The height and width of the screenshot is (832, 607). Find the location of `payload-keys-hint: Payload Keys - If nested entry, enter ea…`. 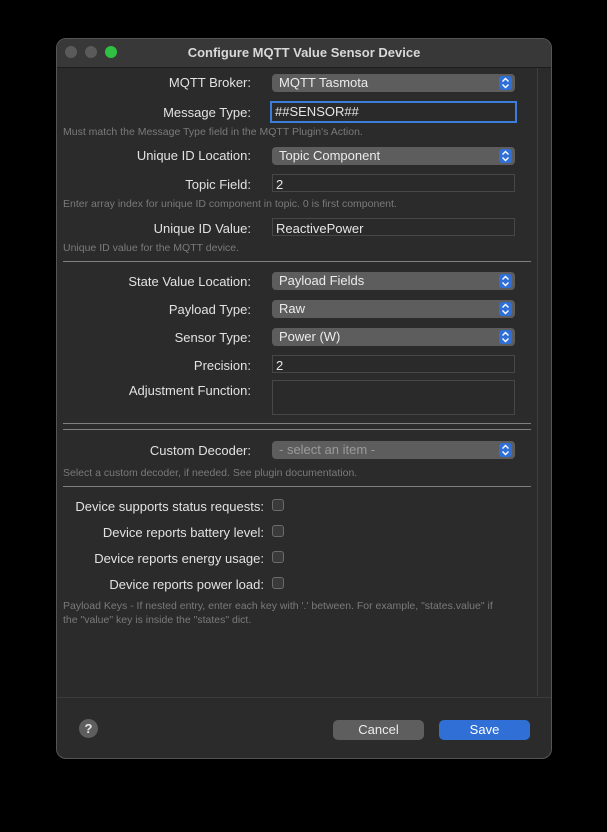

payload-keys-hint: Payload Keys - If nested entry, enter ea… is located at coordinates (278, 613).